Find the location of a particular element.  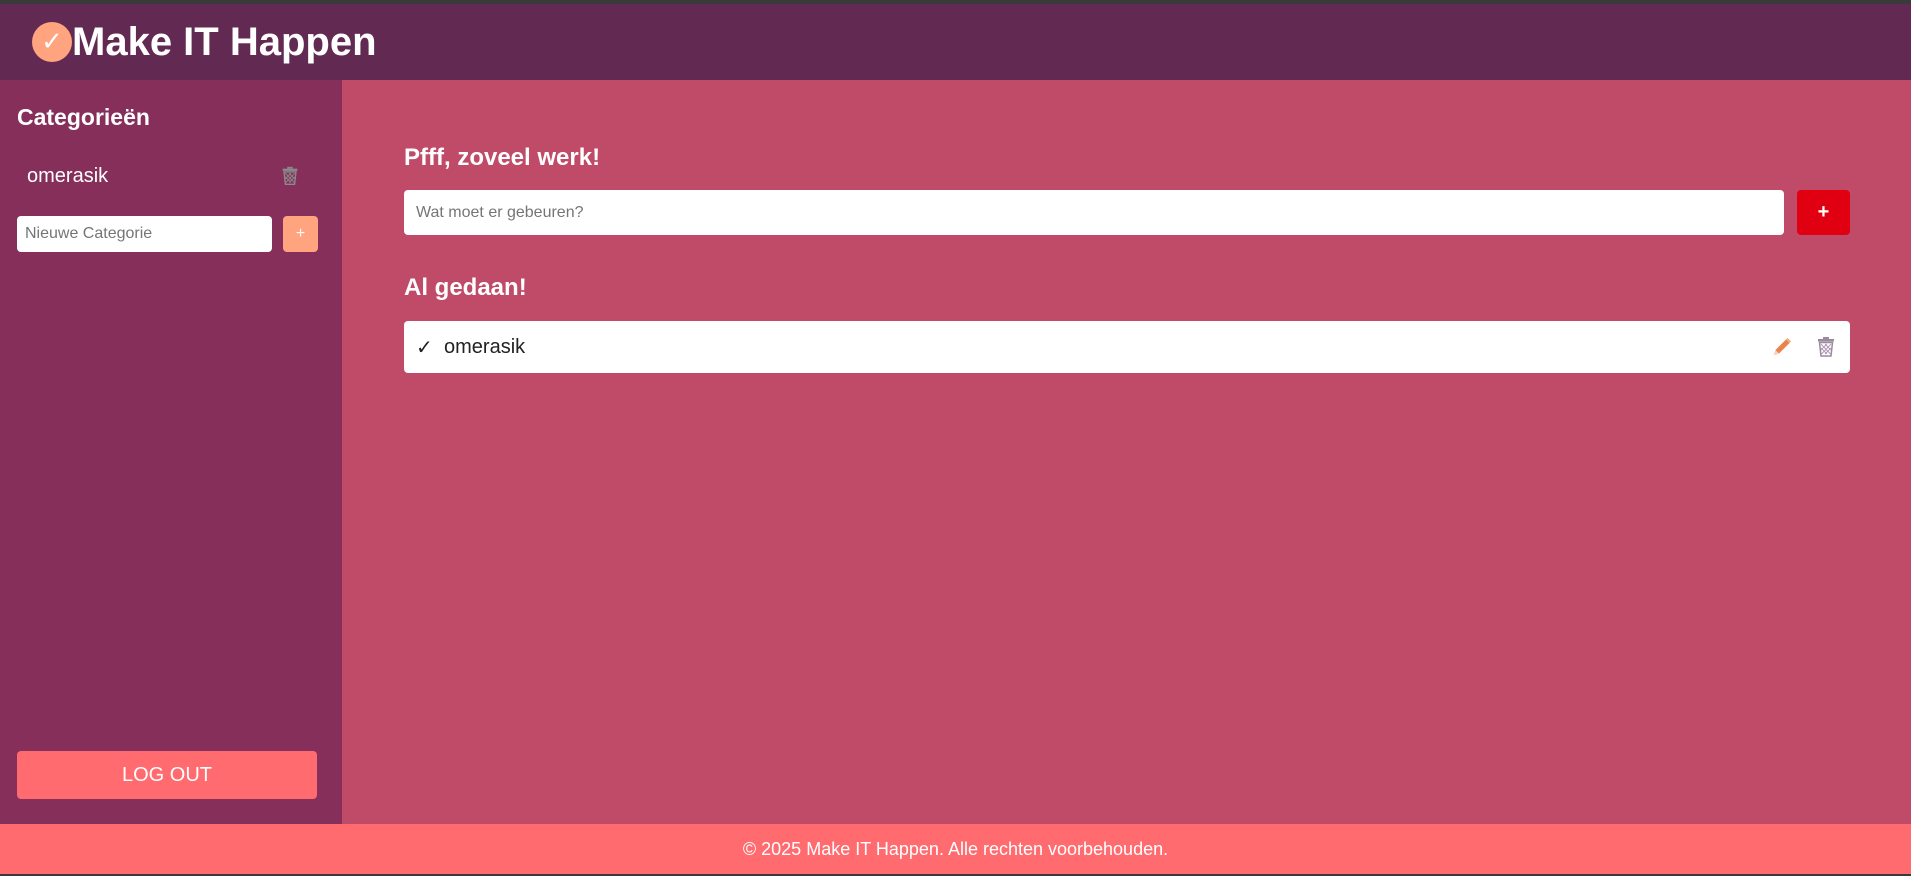

task-input is located at coordinates (1094, 212).